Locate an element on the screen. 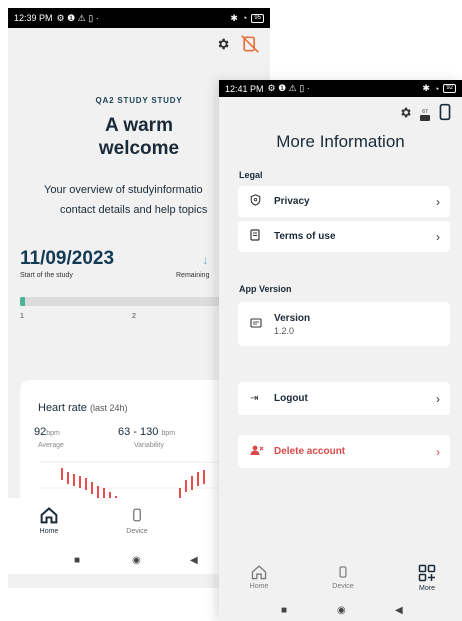  watch-battery-indicator: 67 is located at coordinates (425, 115).